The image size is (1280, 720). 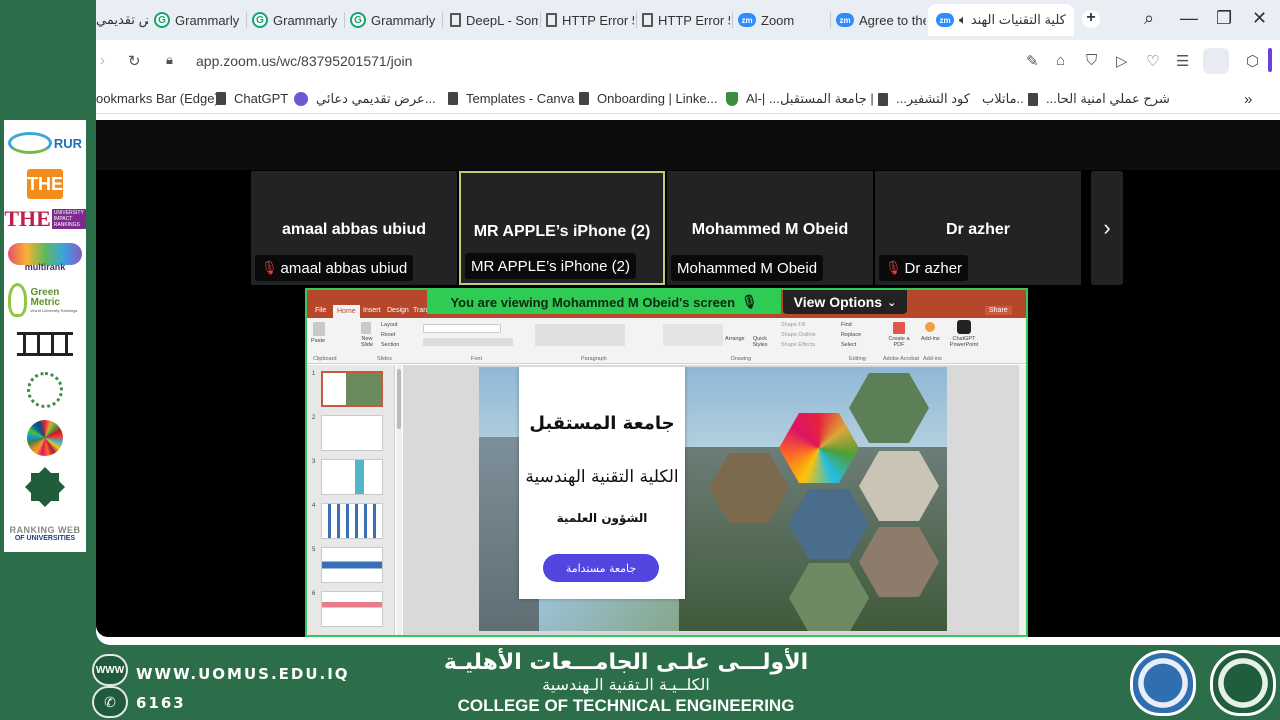 I want to click on participant-tile: amaal abbas ubiud 🎙︎ amaal abbas ubiud, so click(x=354, y=228).